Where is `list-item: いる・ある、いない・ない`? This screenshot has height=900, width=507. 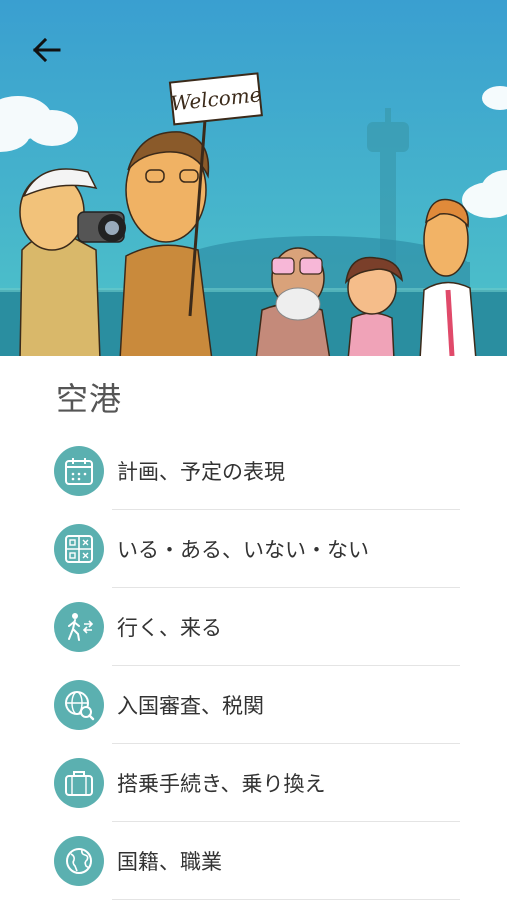 list-item: いる・ある、いない・ない is located at coordinates (253, 549).